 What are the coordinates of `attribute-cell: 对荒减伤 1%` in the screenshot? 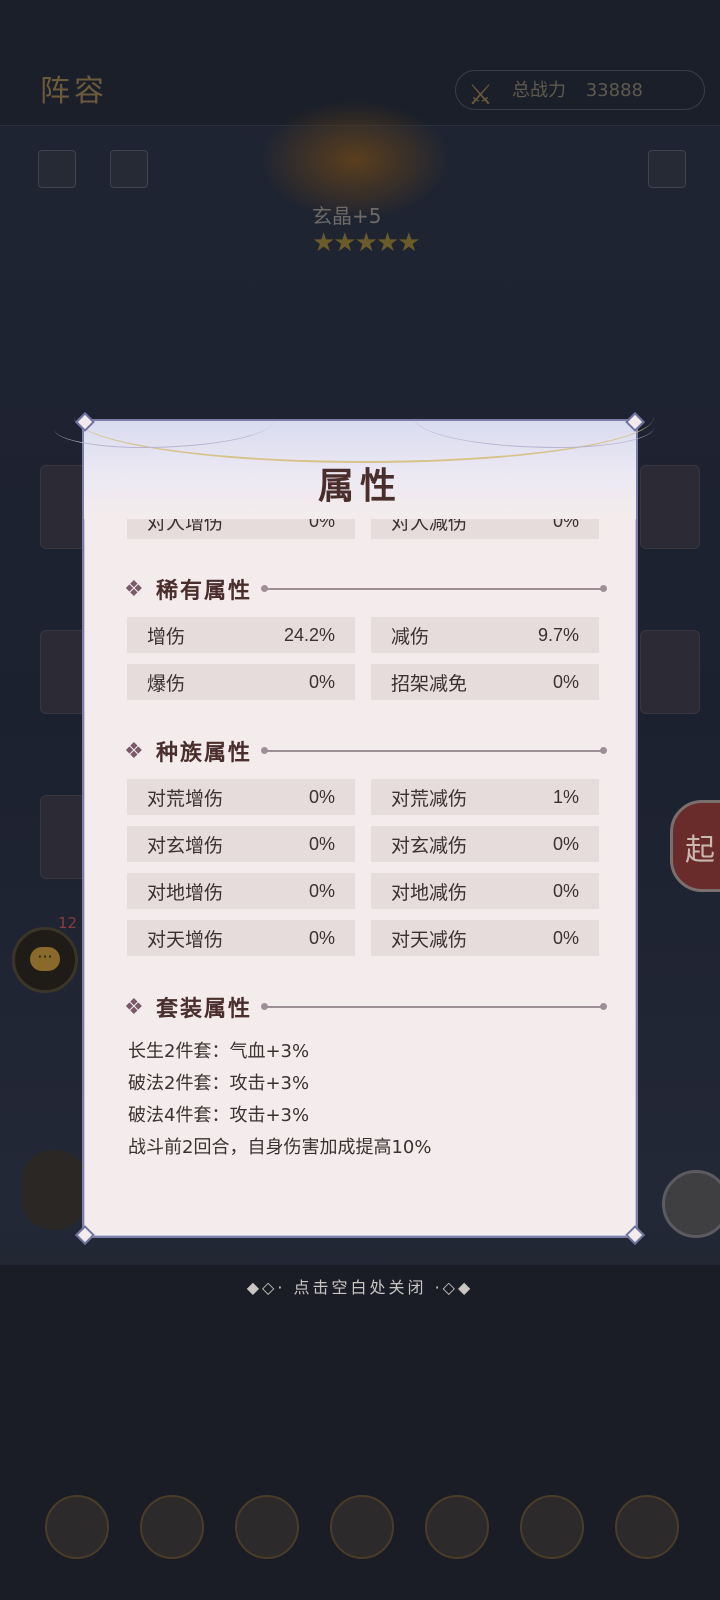 It's located at (485, 797).